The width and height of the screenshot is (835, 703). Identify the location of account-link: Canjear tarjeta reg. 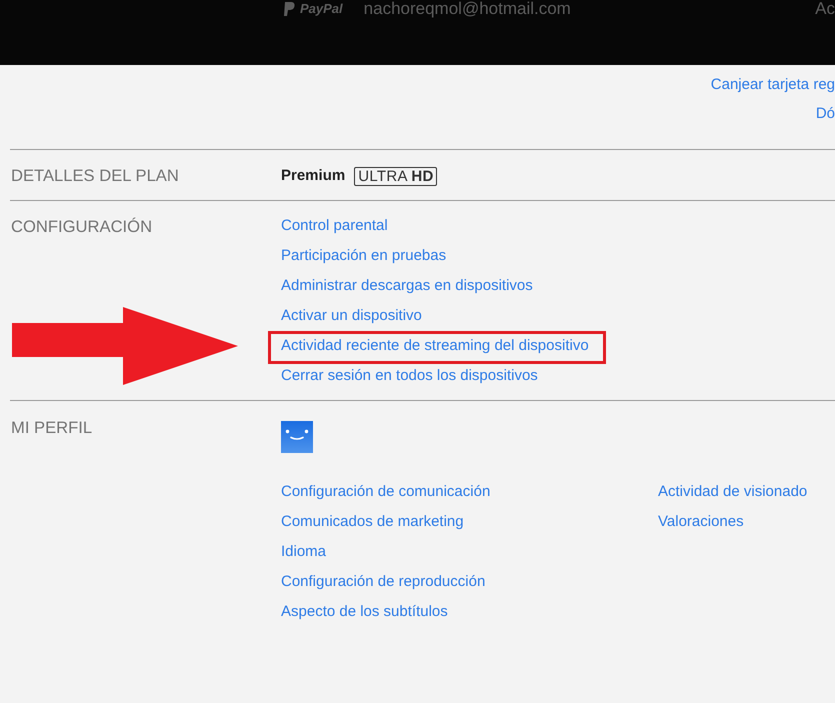
(772, 84).